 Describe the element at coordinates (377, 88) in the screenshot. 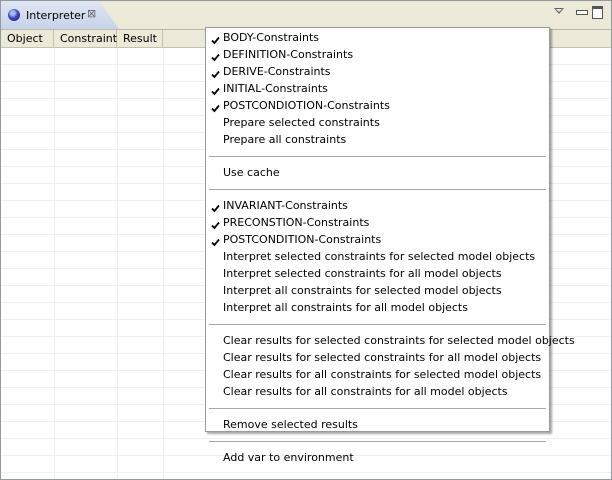

I see `menu-item: INITIAL-Constraints` at that location.